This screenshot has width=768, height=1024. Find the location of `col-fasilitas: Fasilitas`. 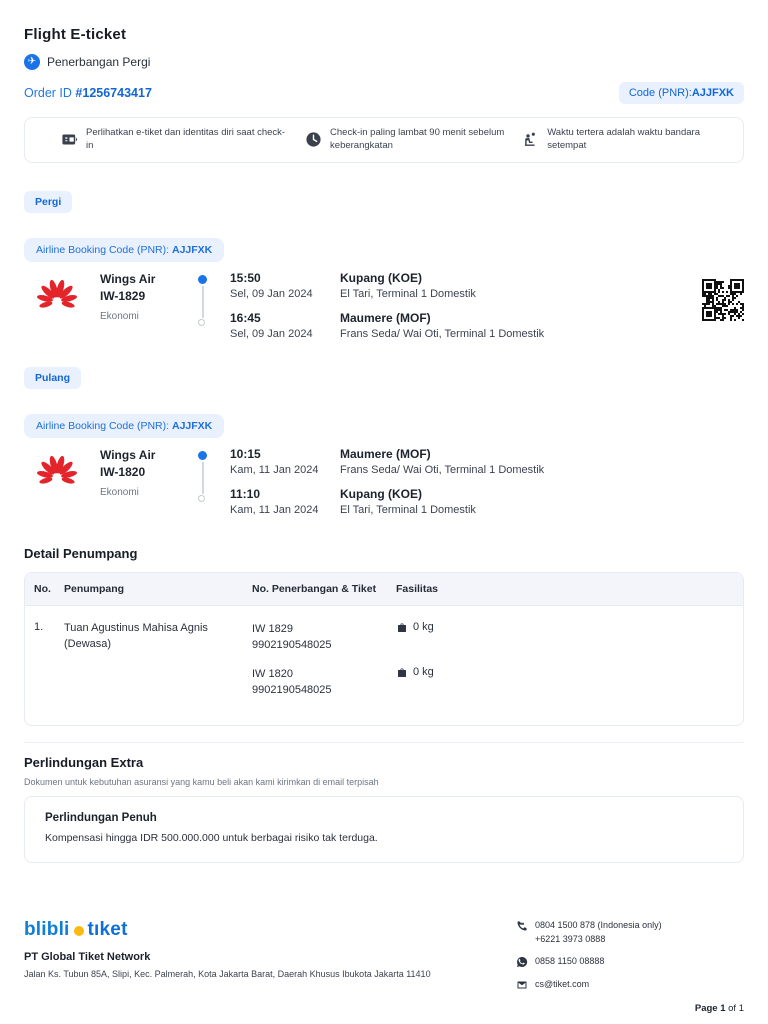

col-fasilitas: Fasilitas is located at coordinates (417, 588).